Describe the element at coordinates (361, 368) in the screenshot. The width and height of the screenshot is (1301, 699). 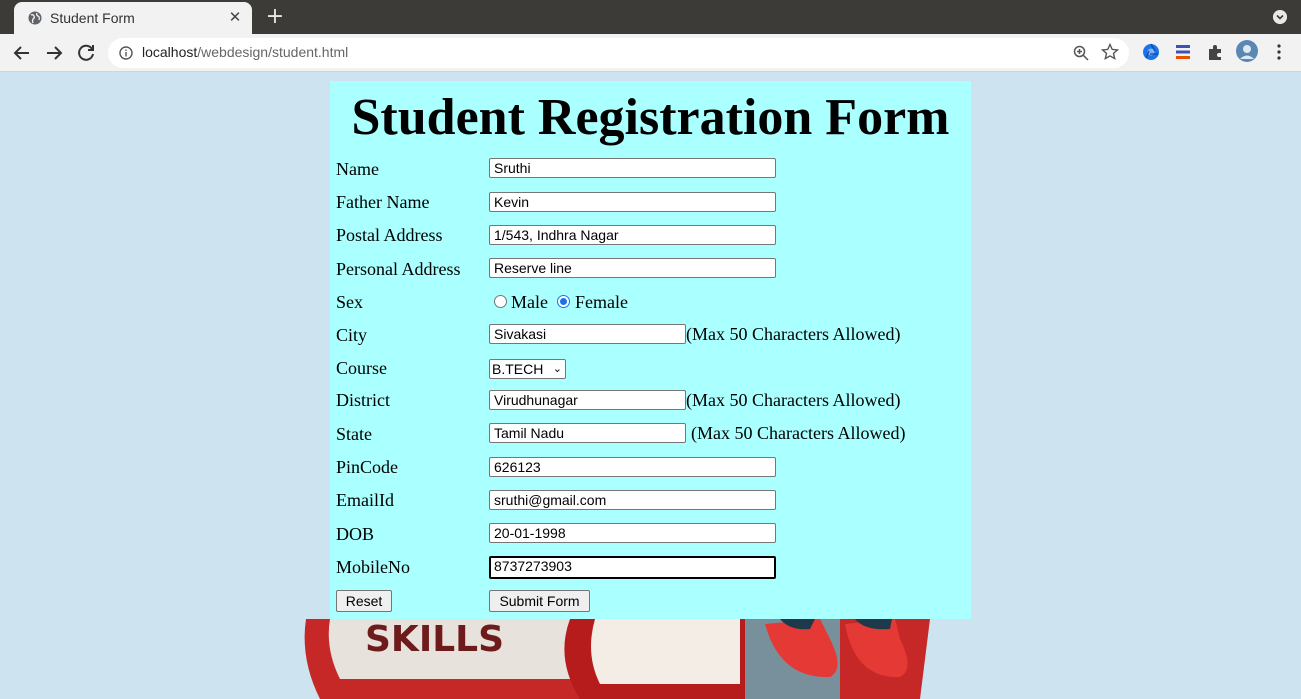
I see `course-label: Course` at that location.